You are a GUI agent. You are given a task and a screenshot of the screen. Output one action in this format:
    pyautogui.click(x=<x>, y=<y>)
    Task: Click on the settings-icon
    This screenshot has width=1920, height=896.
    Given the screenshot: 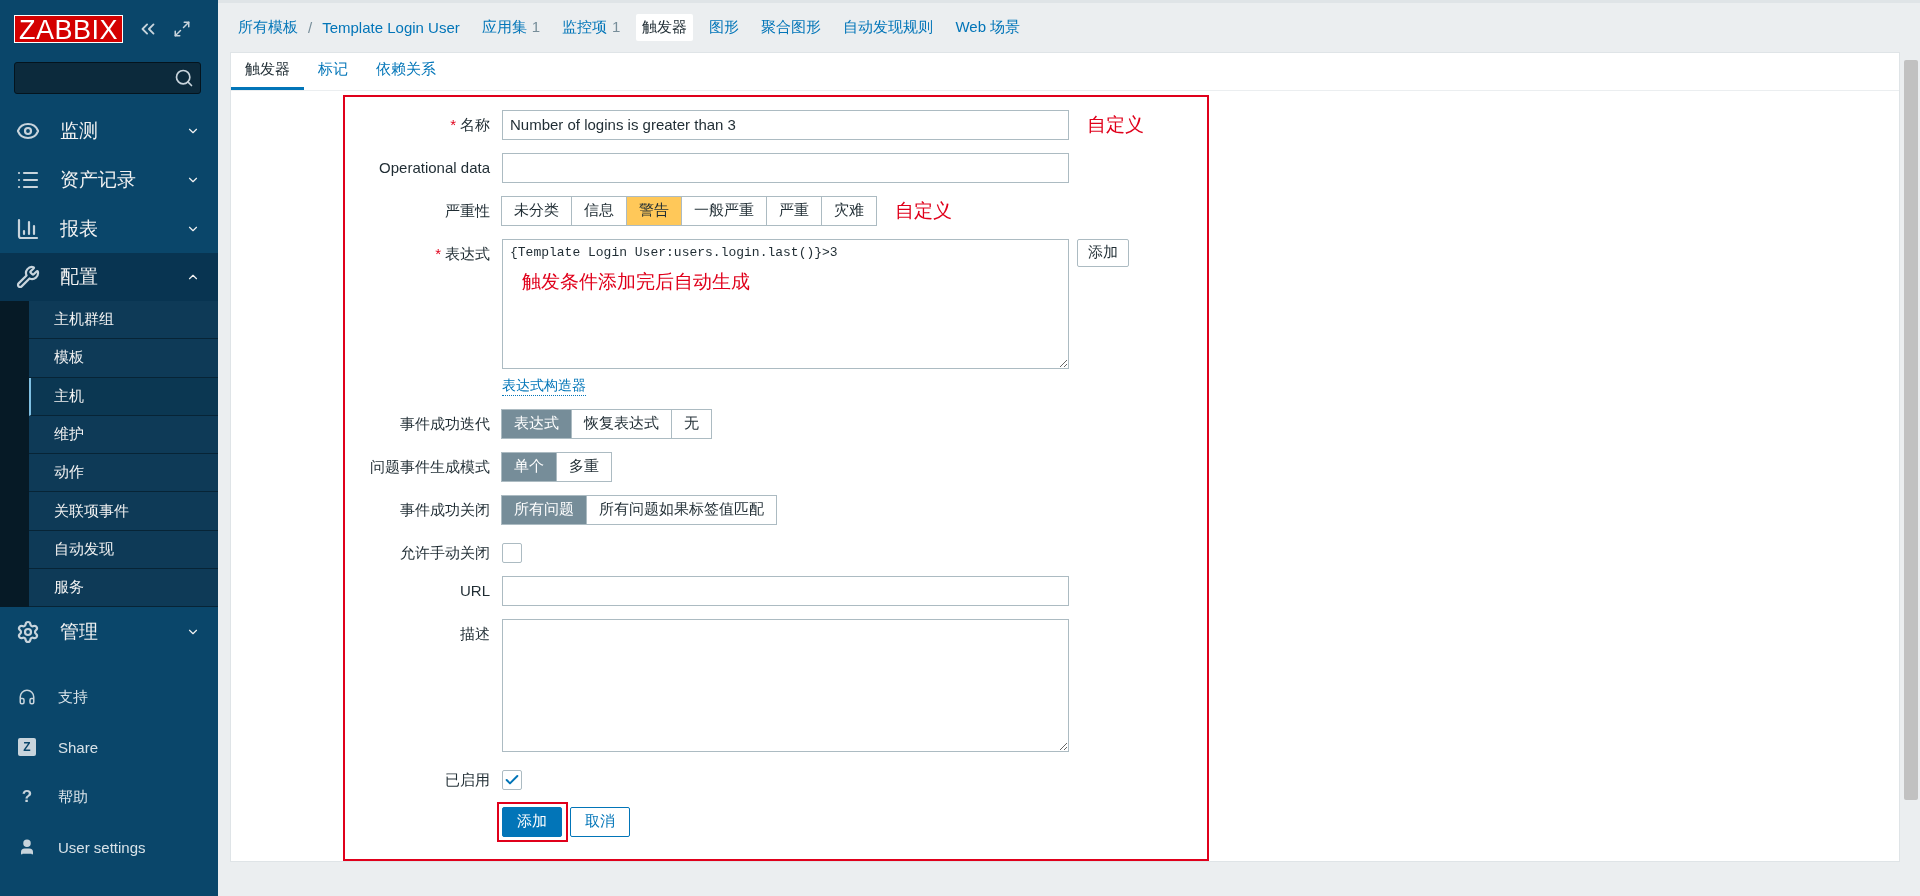 What is the action you would take?
    pyautogui.click(x=28, y=631)
    